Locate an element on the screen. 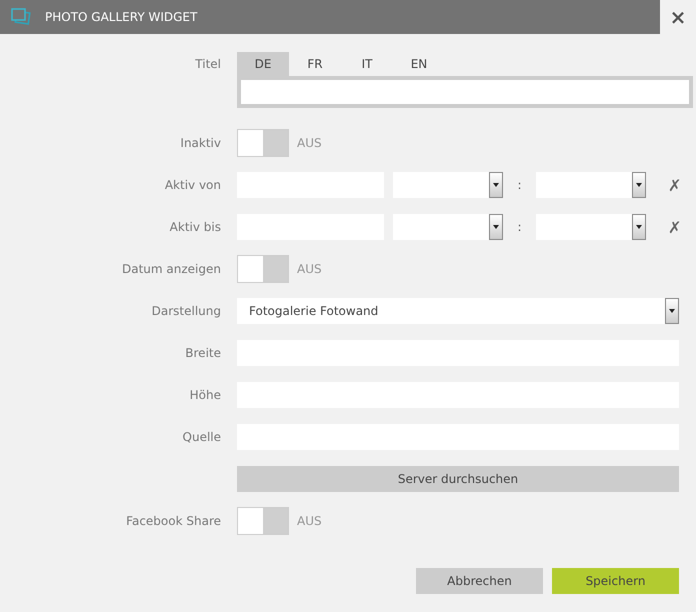  language-tab: FR is located at coordinates (315, 64).